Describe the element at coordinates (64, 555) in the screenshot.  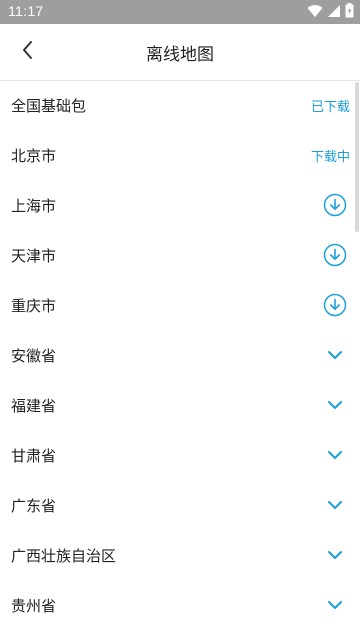
I see `item-name: 广西壮族自治区` at that location.